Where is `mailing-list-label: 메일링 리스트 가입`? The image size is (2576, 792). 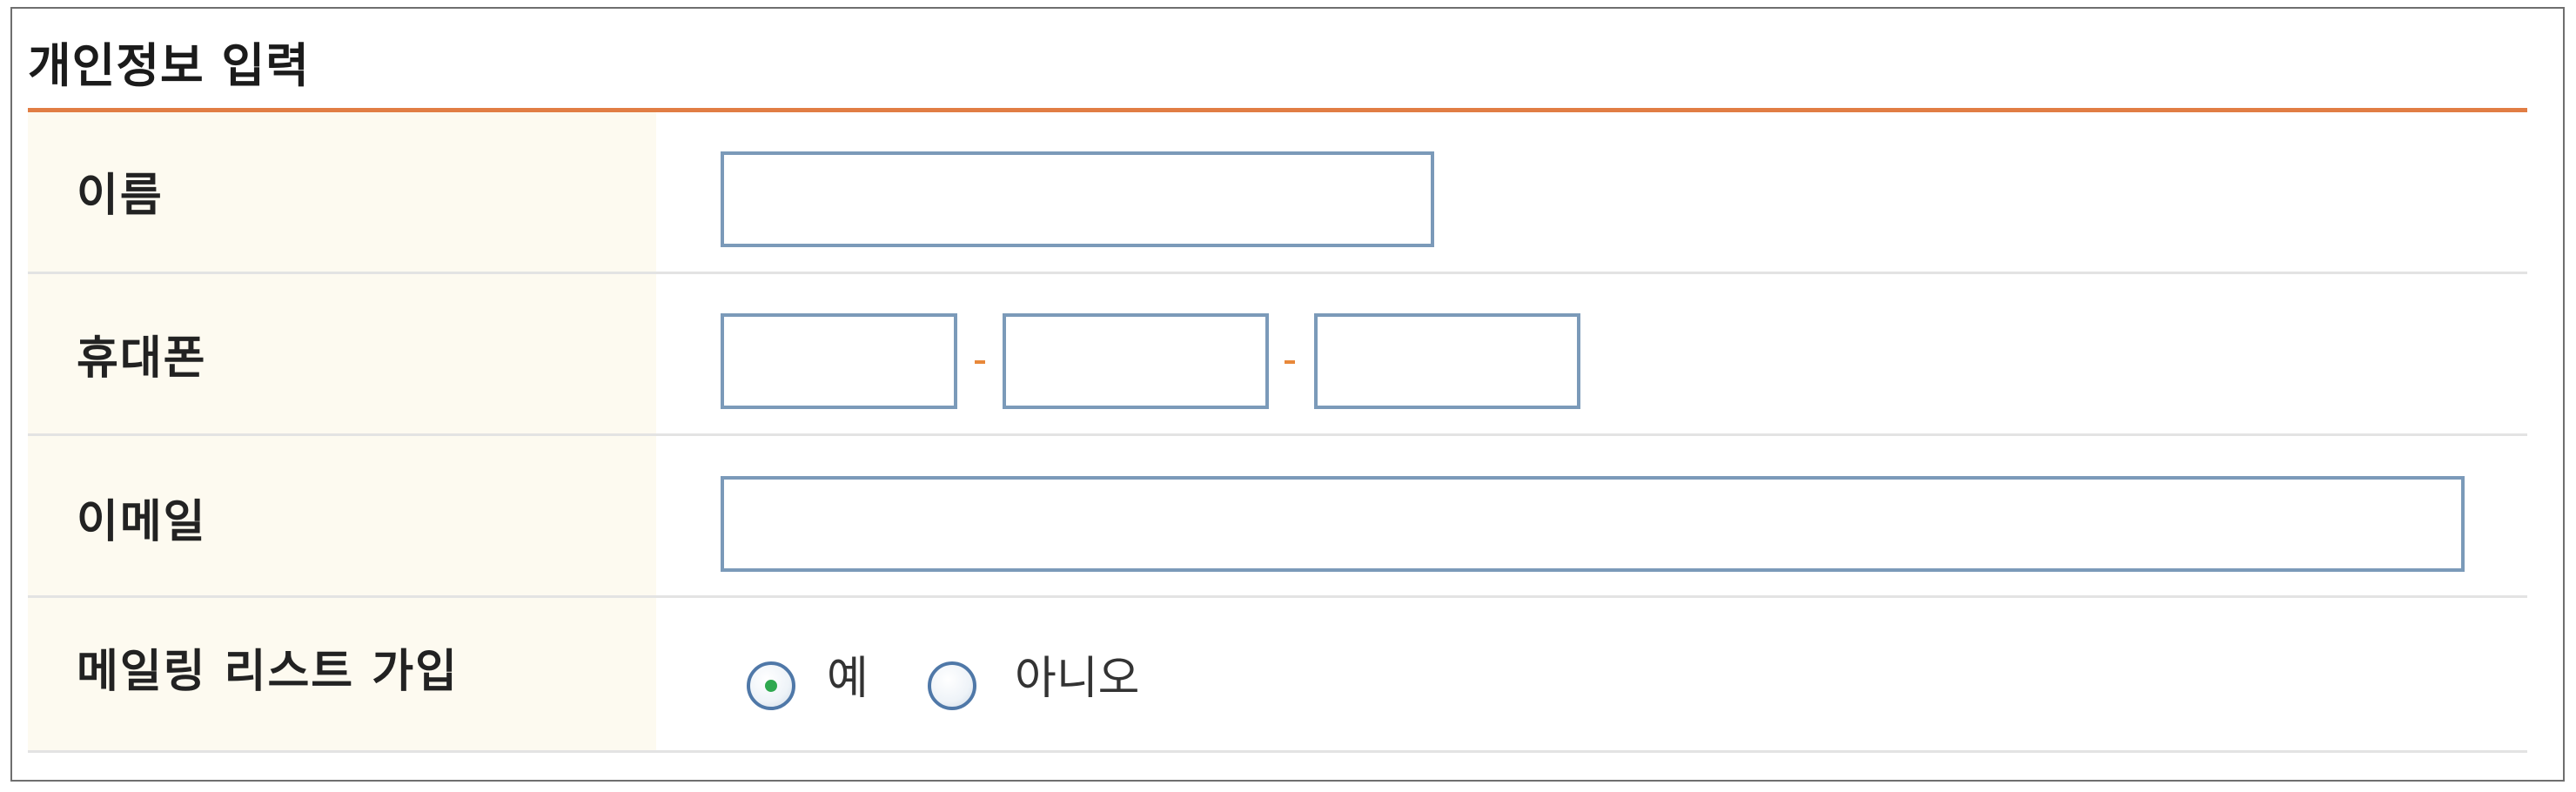
mailing-list-label: 메일링 리스트 가입 is located at coordinates (268, 672).